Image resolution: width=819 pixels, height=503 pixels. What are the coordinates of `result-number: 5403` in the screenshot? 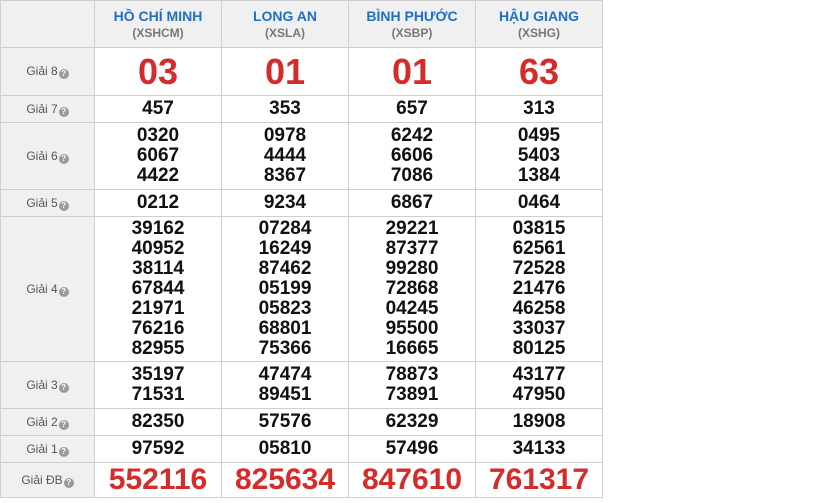 It's located at (539, 155).